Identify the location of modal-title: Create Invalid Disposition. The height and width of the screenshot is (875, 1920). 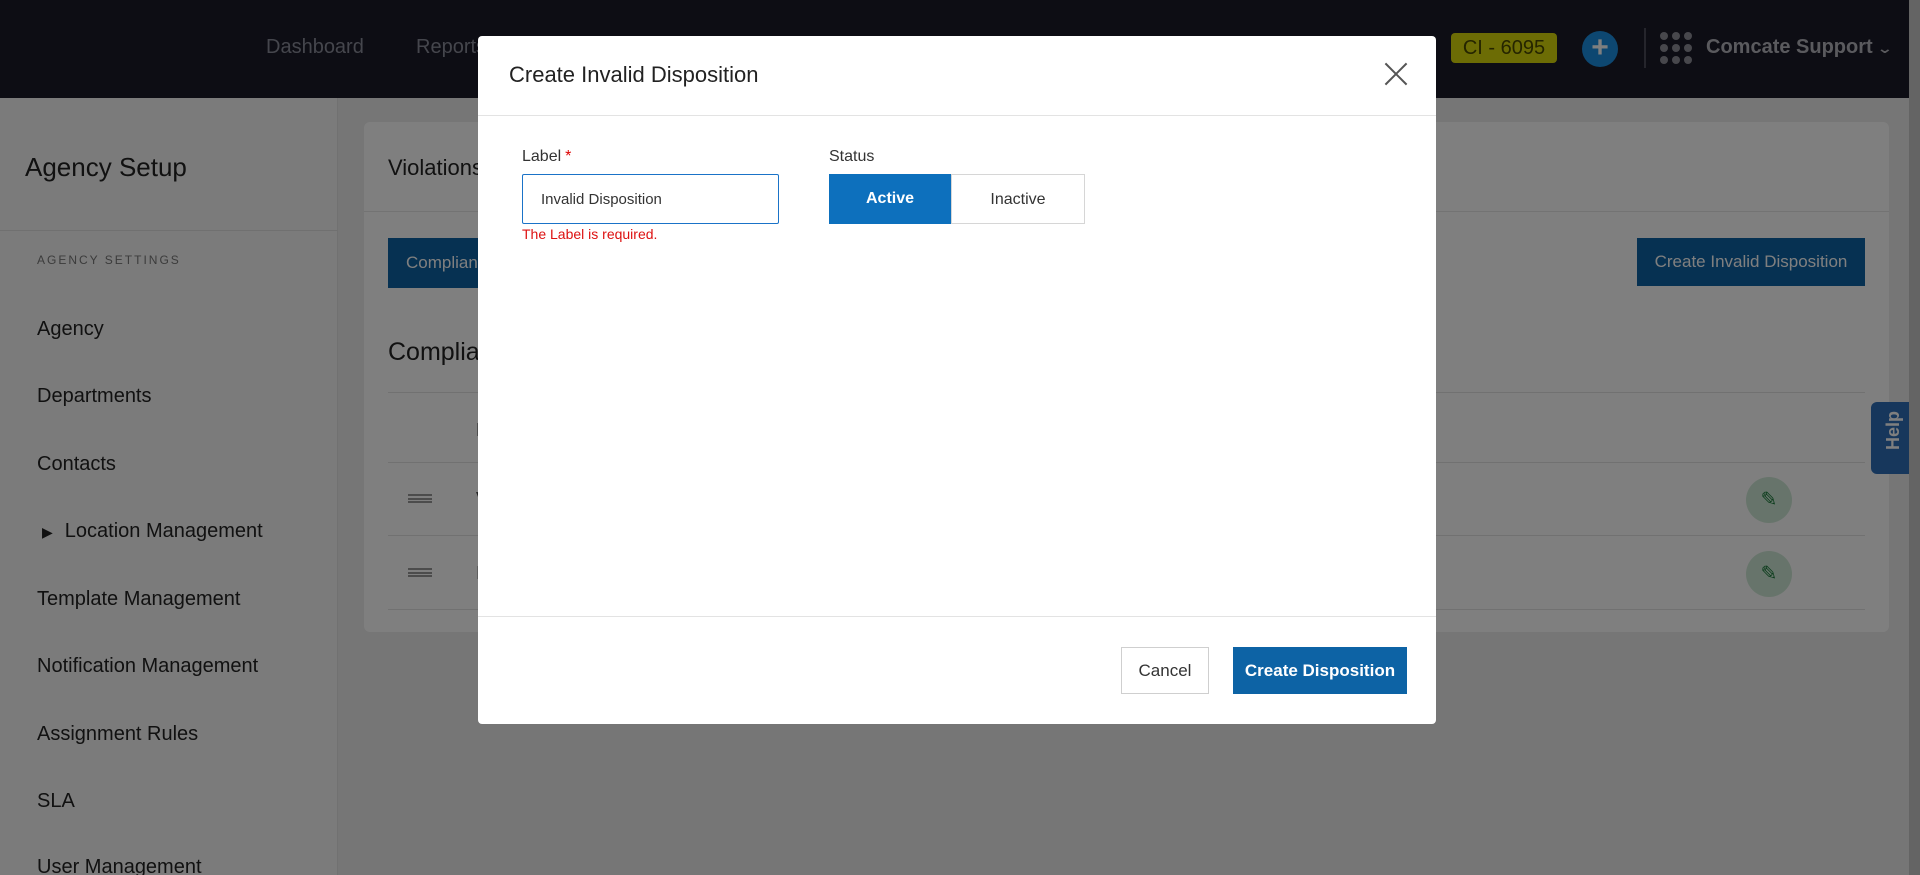
(634, 74).